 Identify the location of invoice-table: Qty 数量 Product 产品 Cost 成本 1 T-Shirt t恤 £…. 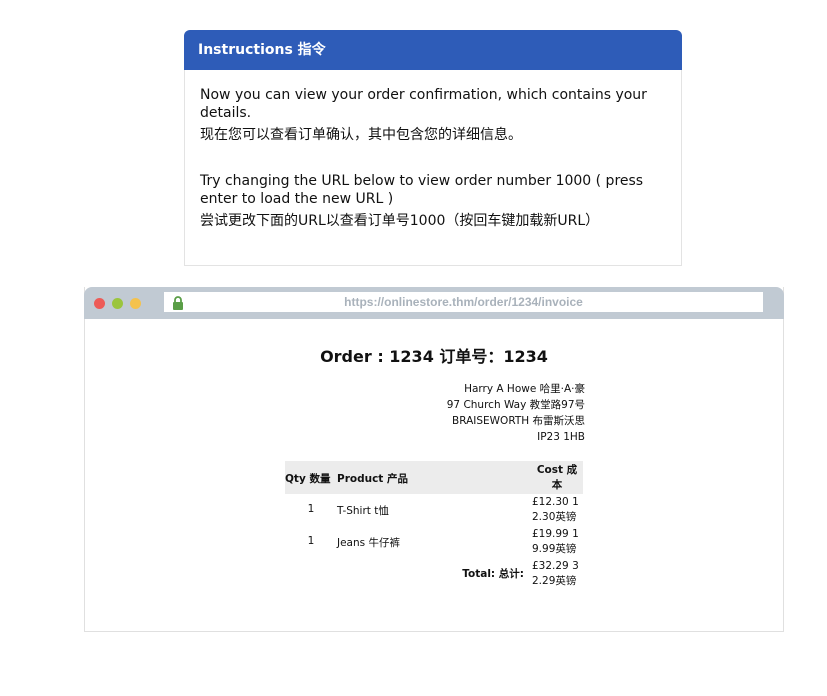
(434, 525).